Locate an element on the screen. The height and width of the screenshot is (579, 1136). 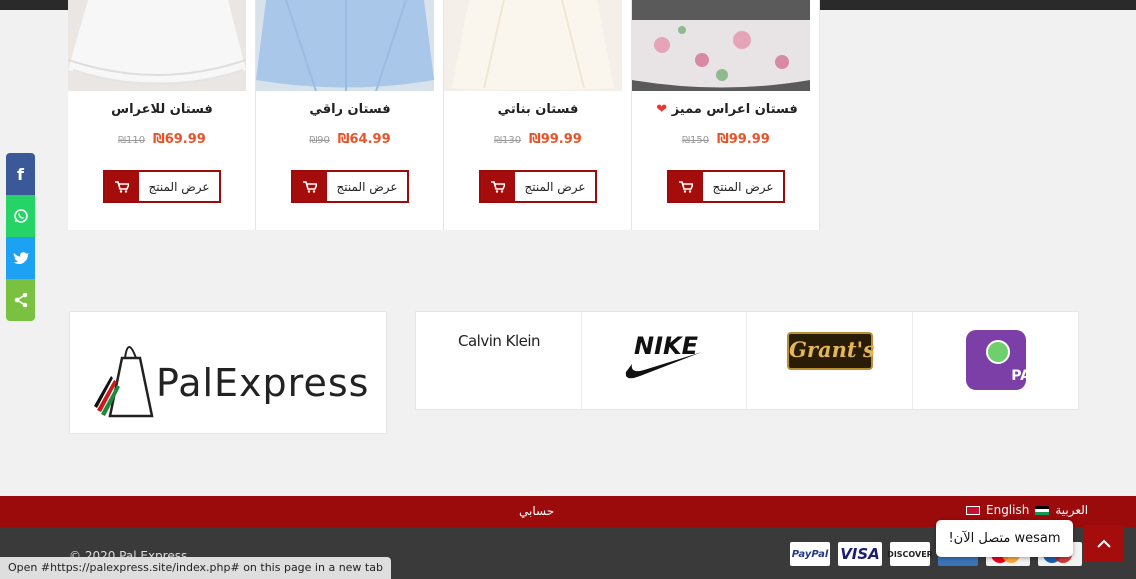
brand-pay: PAY is located at coordinates (996, 360).